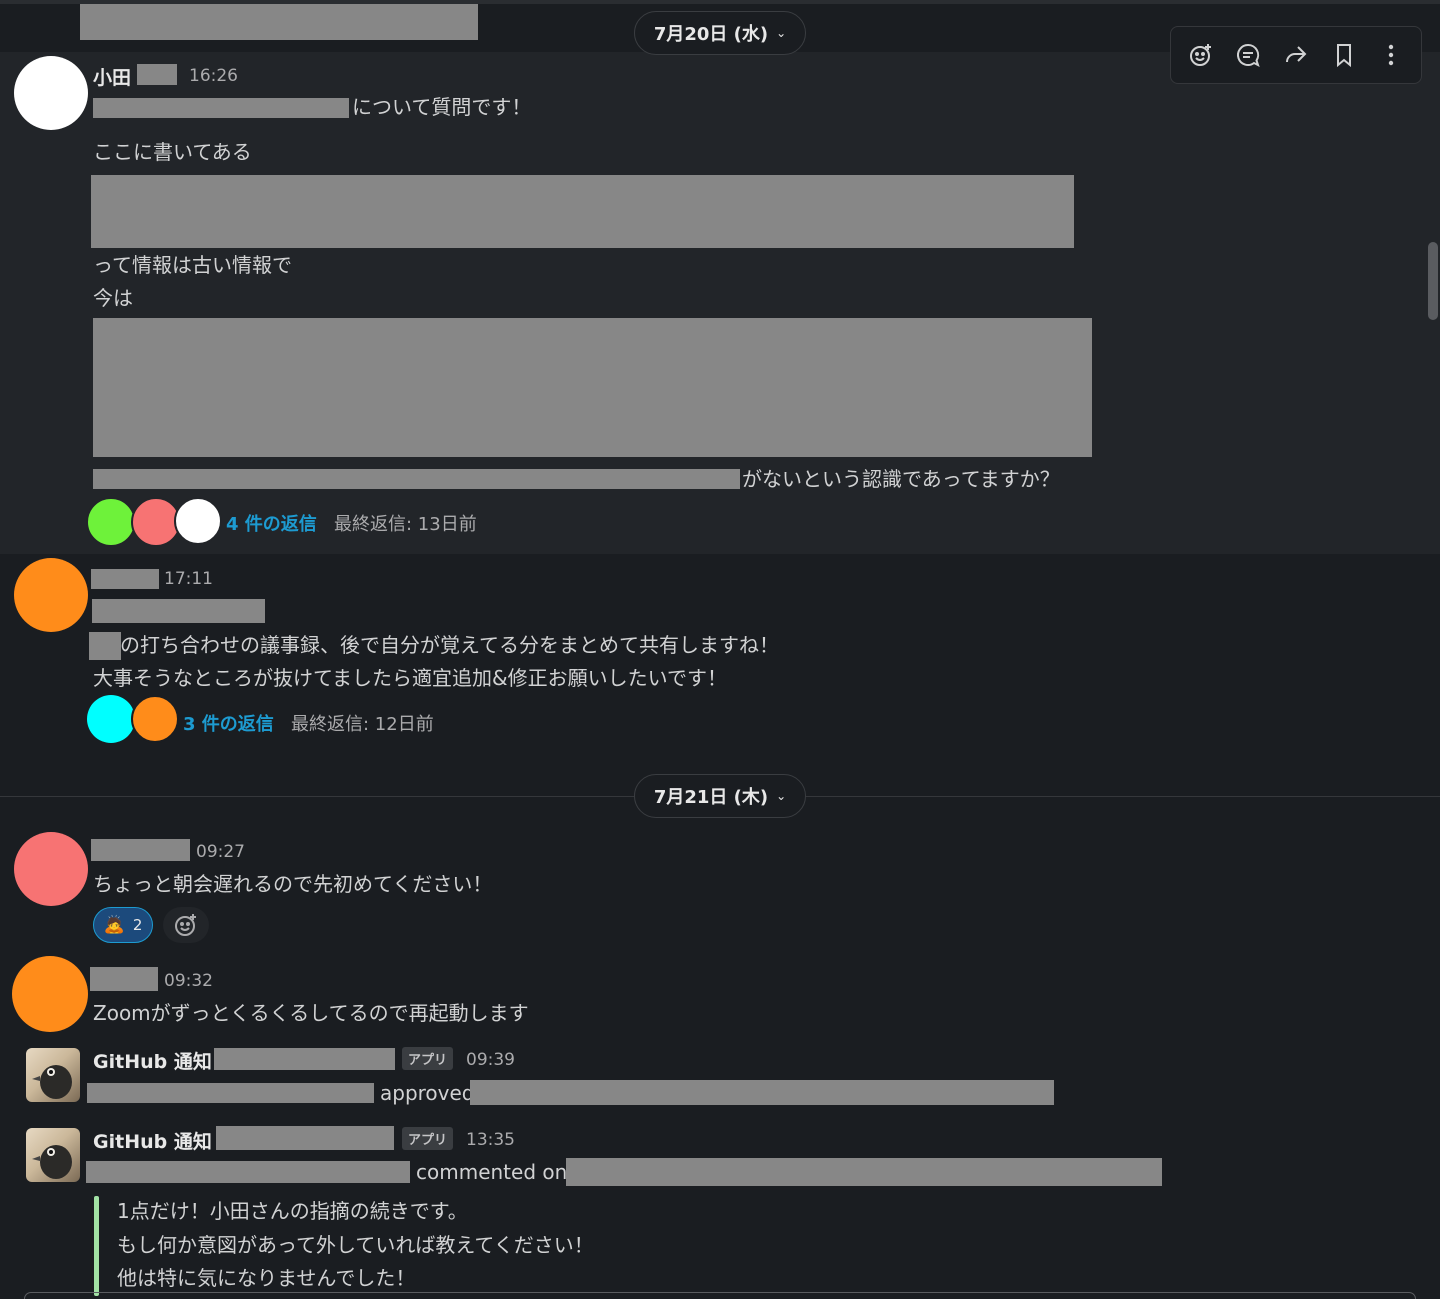  I want to click on timestamp: 09:32, so click(188, 981).